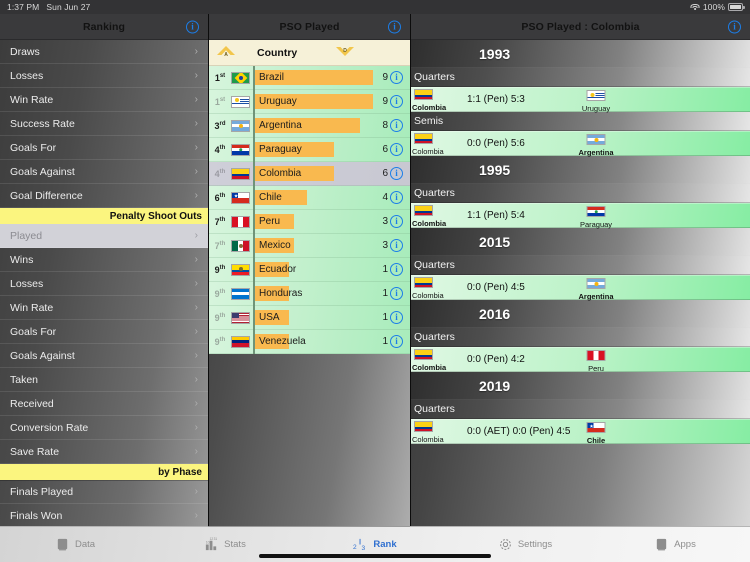 This screenshot has width=750, height=562. Describe the element at coordinates (314, 77) in the screenshot. I see `value-bar: Brazil` at that location.